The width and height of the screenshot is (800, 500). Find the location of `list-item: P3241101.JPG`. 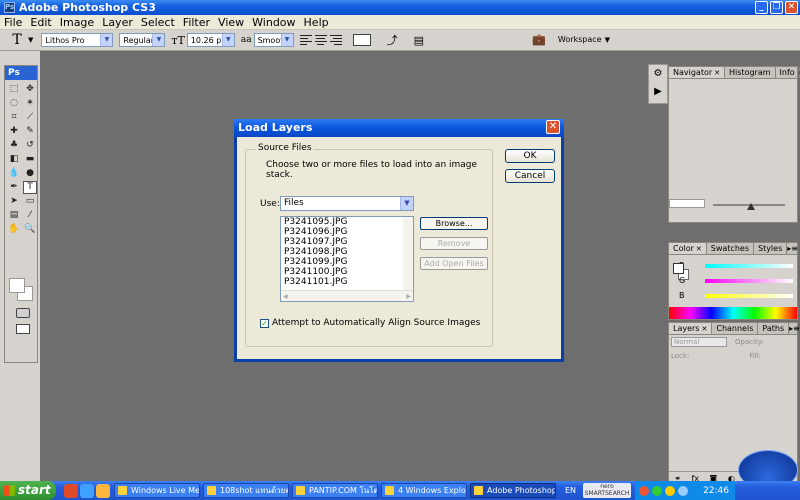

list-item: P3241101.JPG is located at coordinates (347, 282).